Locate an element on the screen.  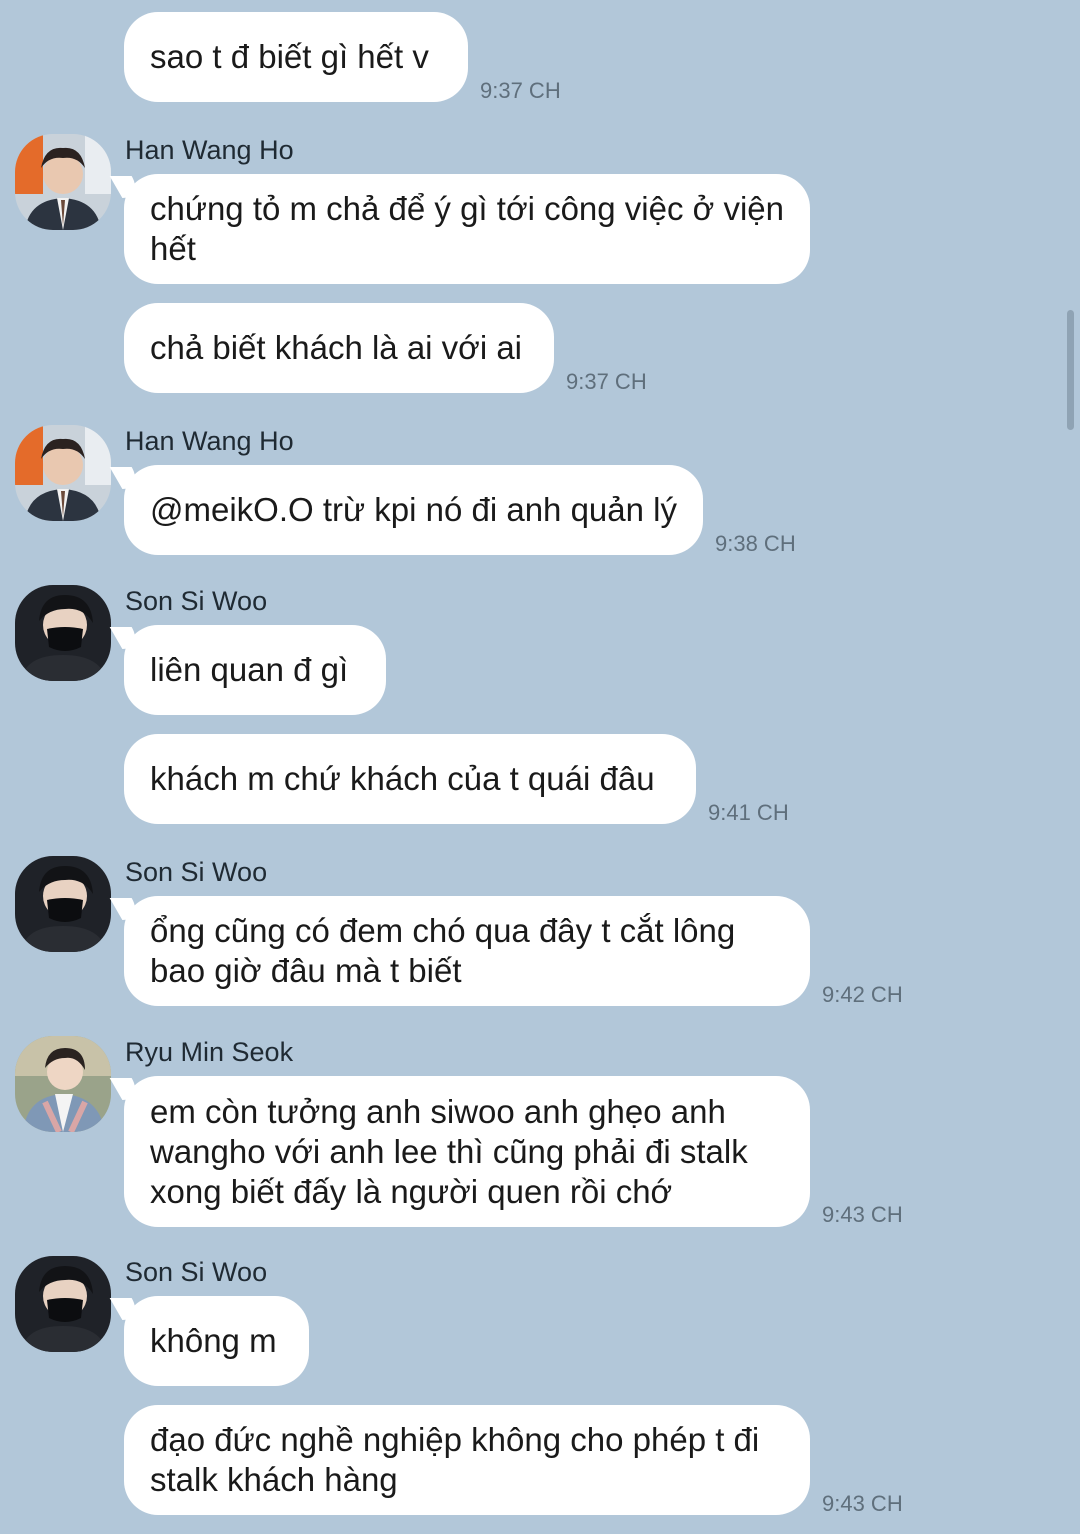
message-text: khách m chứ khách của t quái đâu is located at coordinates (402, 778).